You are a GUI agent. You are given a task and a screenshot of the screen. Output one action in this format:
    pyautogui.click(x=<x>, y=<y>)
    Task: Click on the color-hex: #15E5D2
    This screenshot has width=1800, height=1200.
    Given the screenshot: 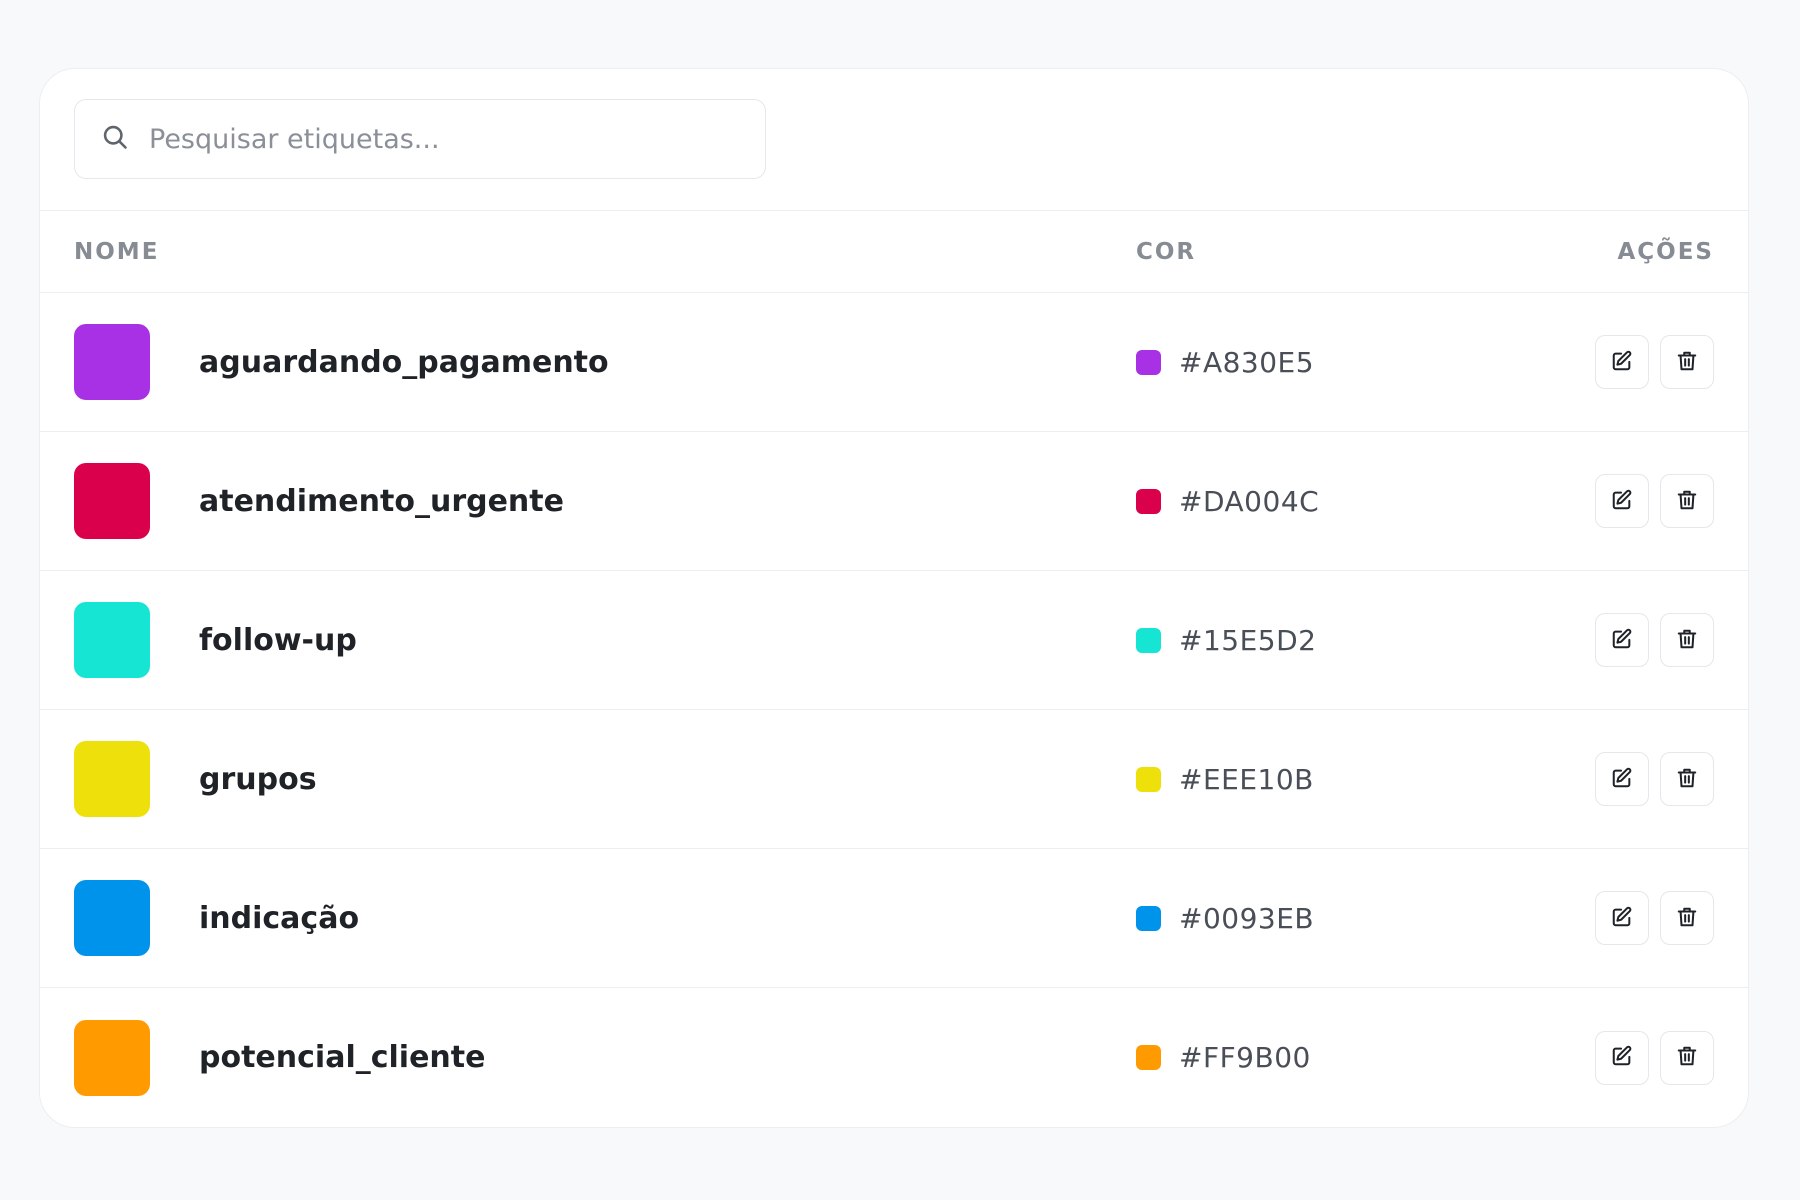 What is the action you would take?
    pyautogui.click(x=1248, y=640)
    